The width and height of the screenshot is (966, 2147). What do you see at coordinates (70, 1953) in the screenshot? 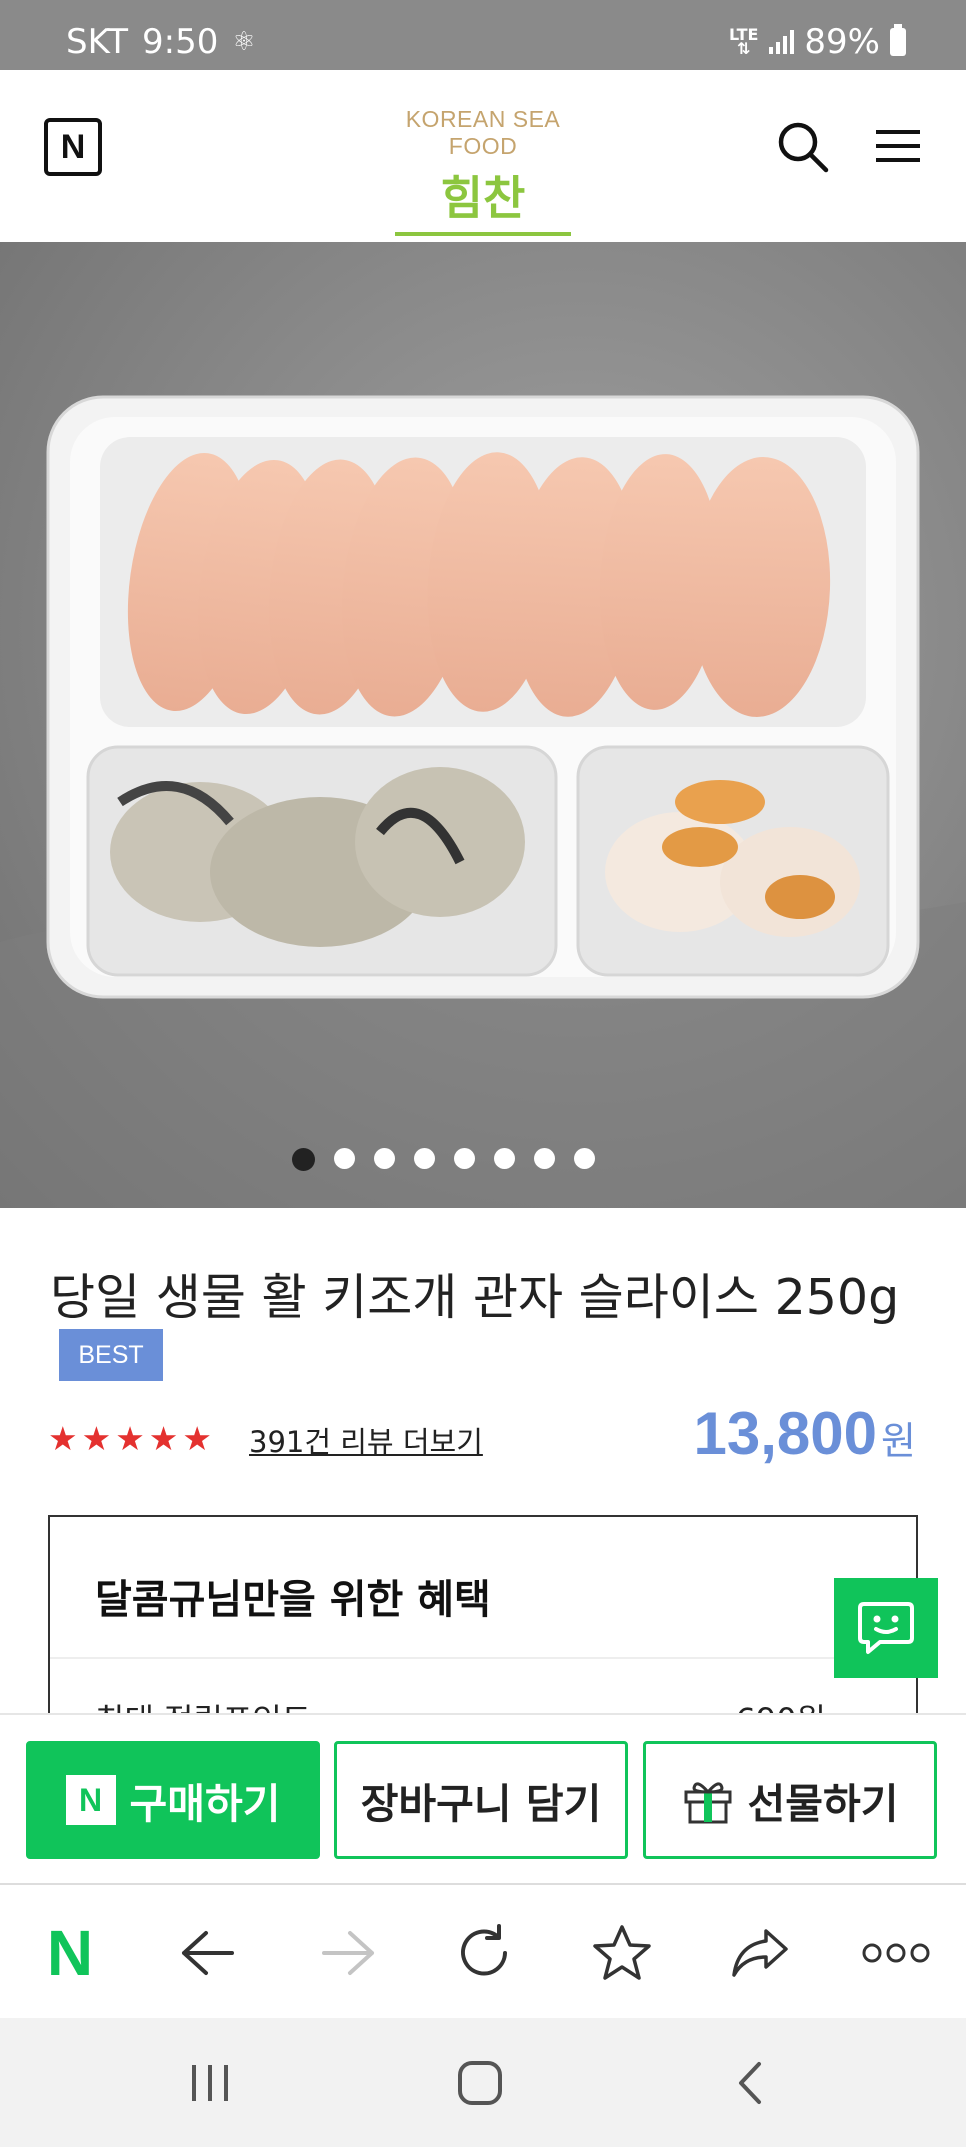
I see `naver-home-icon: N` at bounding box center [70, 1953].